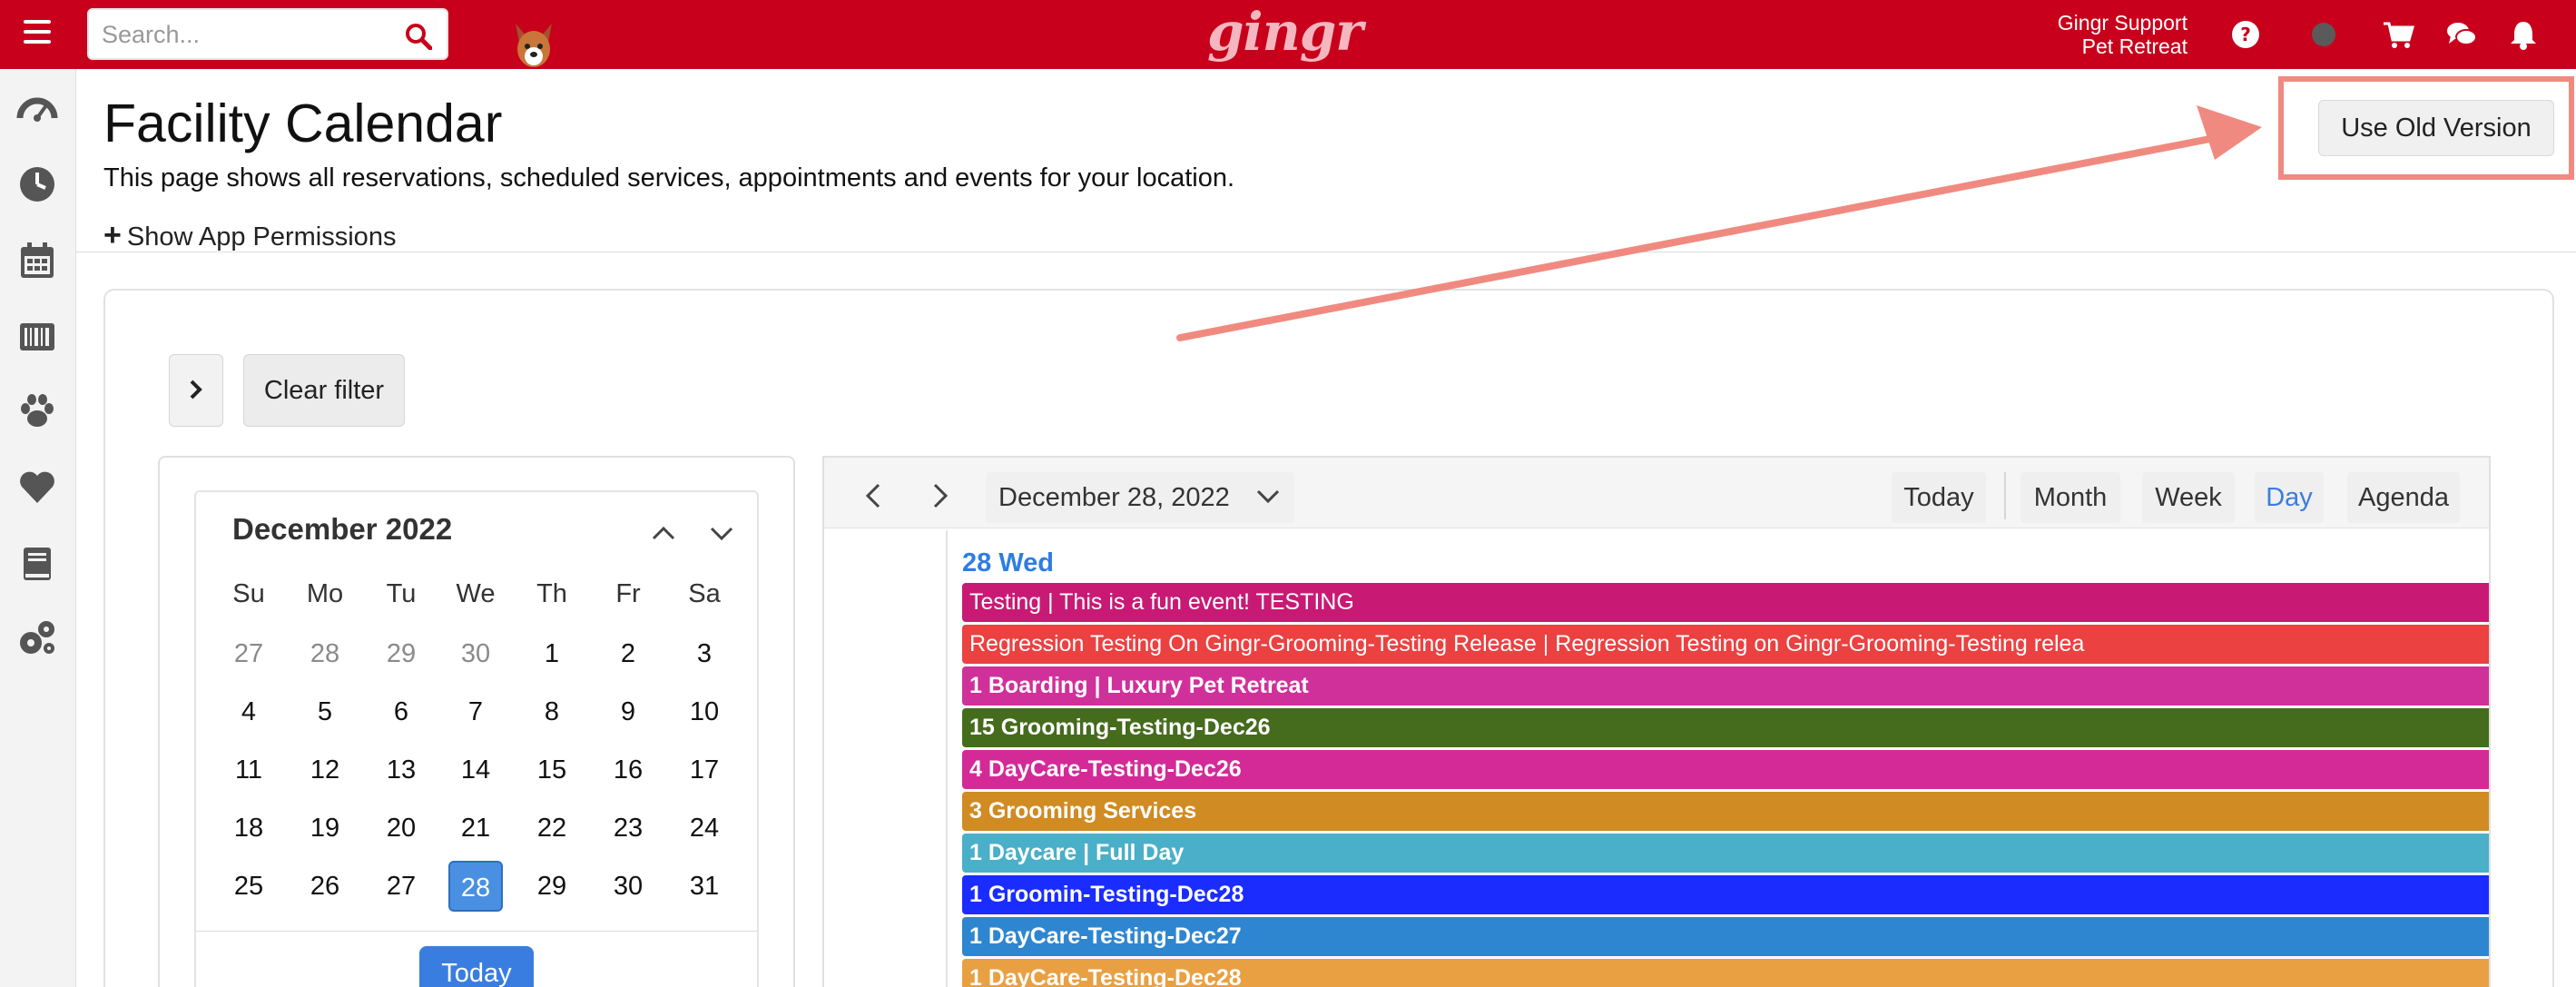  Describe the element at coordinates (325, 886) in the screenshot. I see `calendar-day: 26` at that location.